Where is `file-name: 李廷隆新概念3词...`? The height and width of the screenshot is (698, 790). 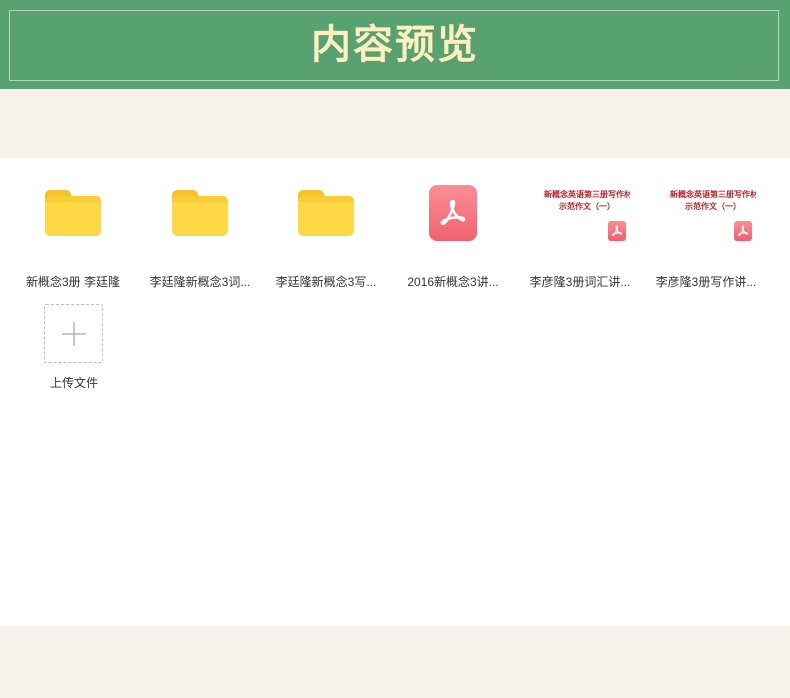
file-name: 李廷隆新概念3词... is located at coordinates (200, 282).